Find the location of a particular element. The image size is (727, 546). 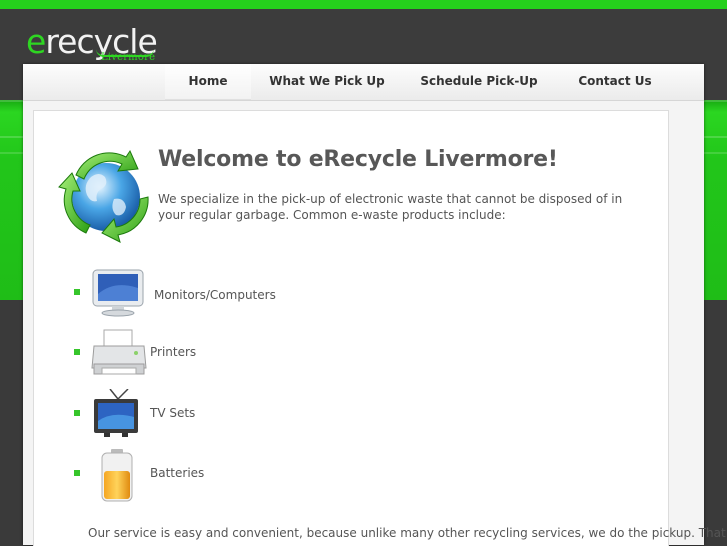

list-item-tv: TV Sets is located at coordinates (274, 415).